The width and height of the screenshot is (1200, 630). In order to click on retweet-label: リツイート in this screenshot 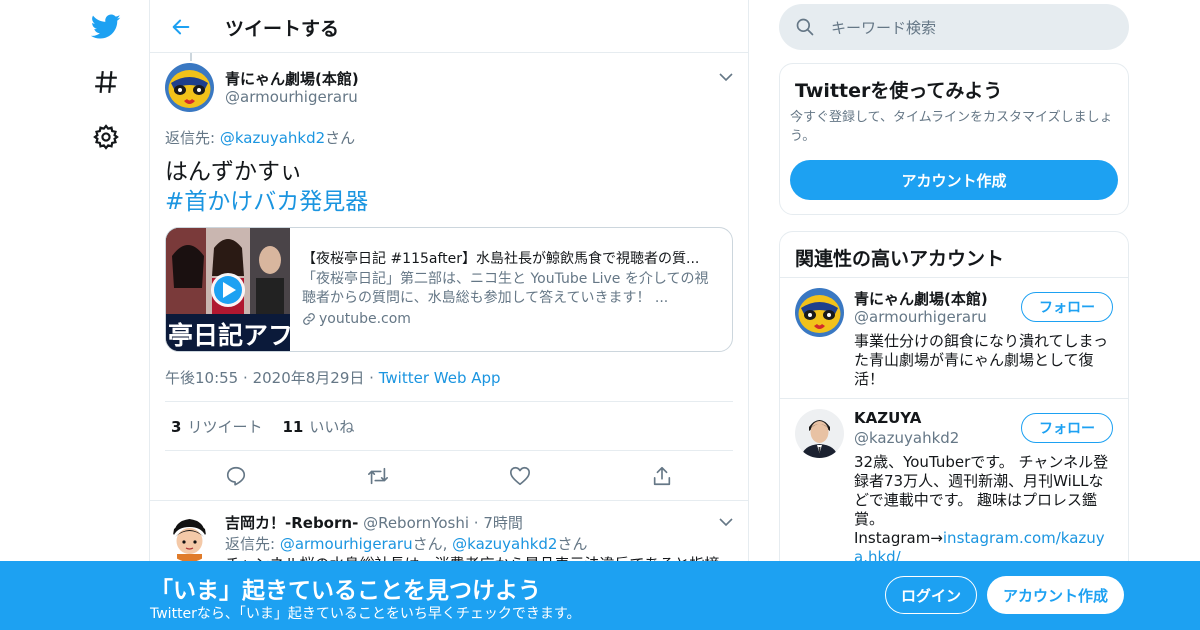, I will do `click(225, 426)`.